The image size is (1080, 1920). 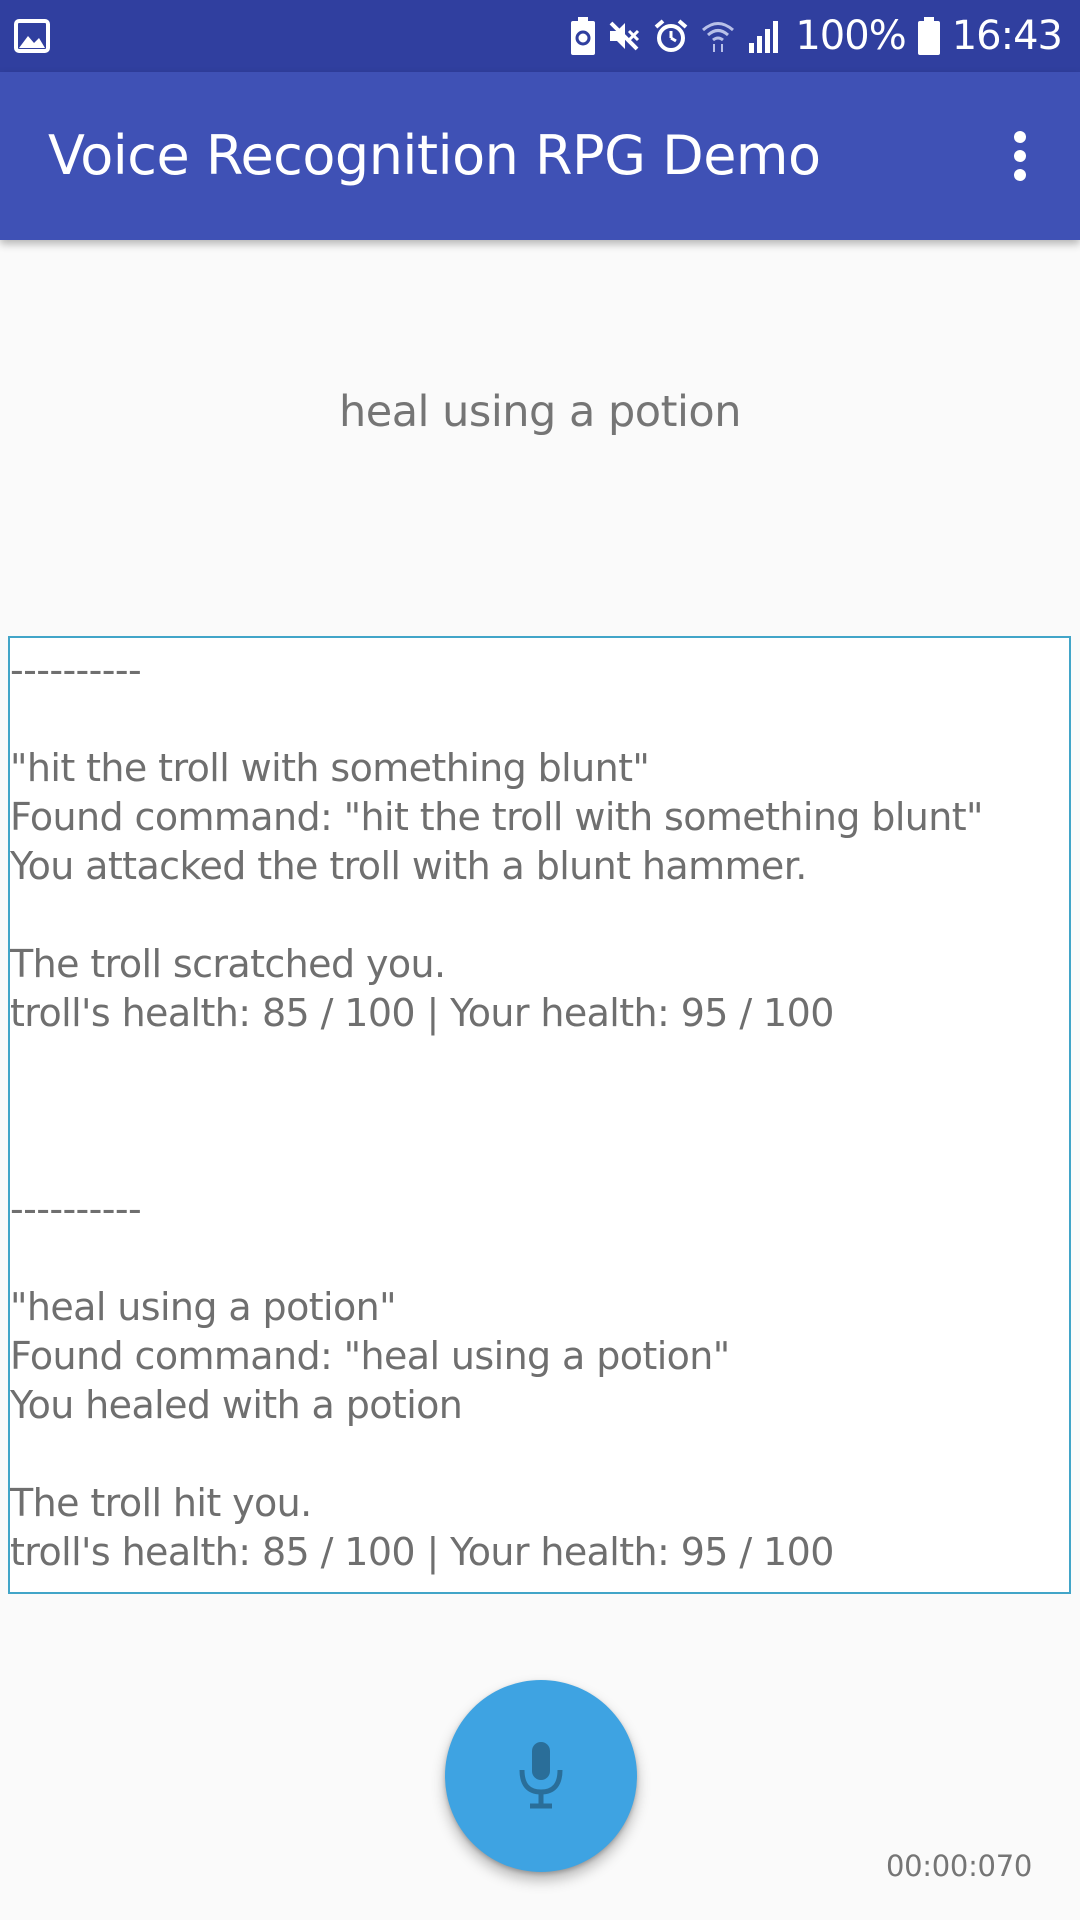 What do you see at coordinates (624, 36) in the screenshot?
I see `mute-icon` at bounding box center [624, 36].